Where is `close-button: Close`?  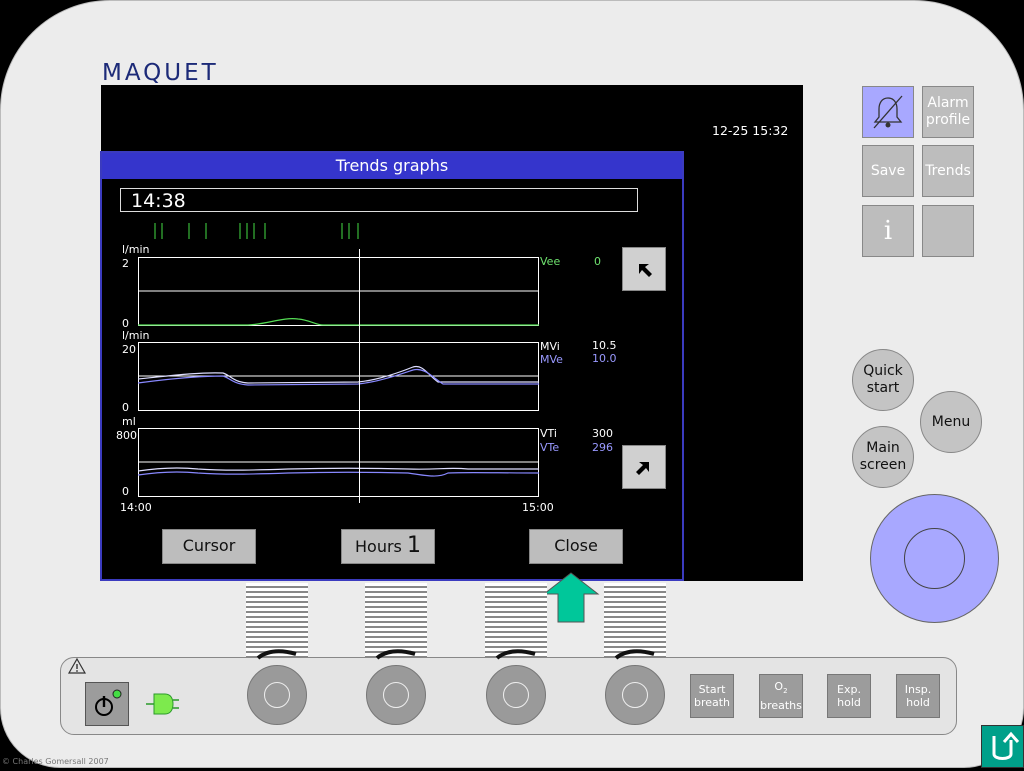
close-button: Close is located at coordinates (576, 546).